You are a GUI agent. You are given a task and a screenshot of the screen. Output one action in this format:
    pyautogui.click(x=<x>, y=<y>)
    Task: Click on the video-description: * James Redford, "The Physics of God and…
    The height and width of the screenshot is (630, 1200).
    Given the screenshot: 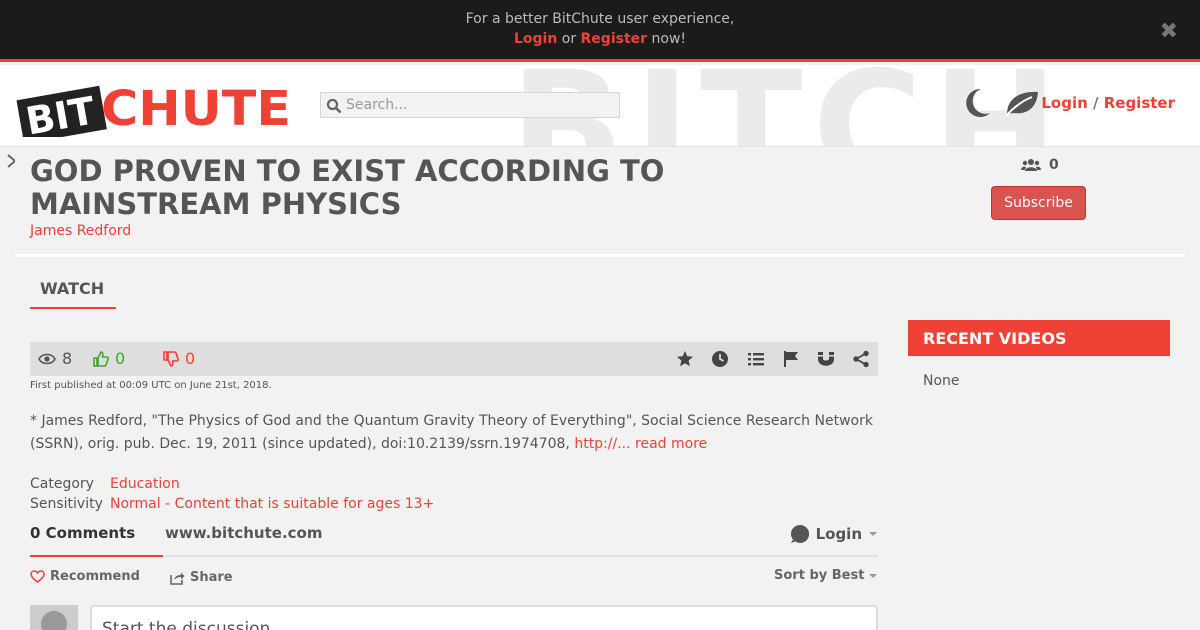 What is the action you would take?
    pyautogui.click(x=460, y=433)
    